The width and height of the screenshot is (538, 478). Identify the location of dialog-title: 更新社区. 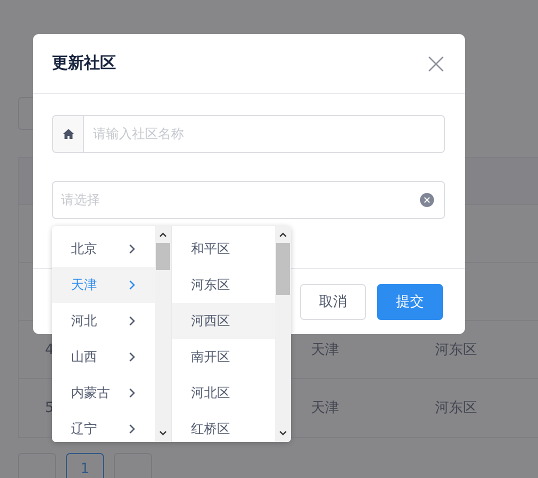
(84, 63).